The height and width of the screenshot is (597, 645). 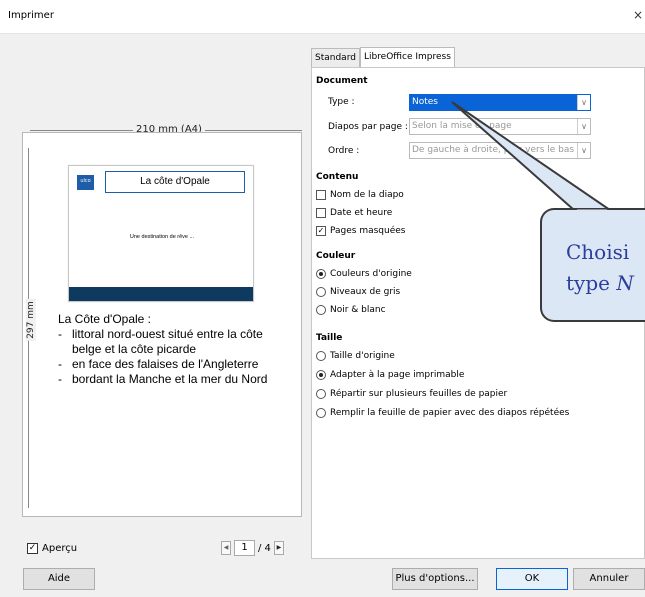 I want to click on callout-text: Choisi type N, so click(x=600, y=267).